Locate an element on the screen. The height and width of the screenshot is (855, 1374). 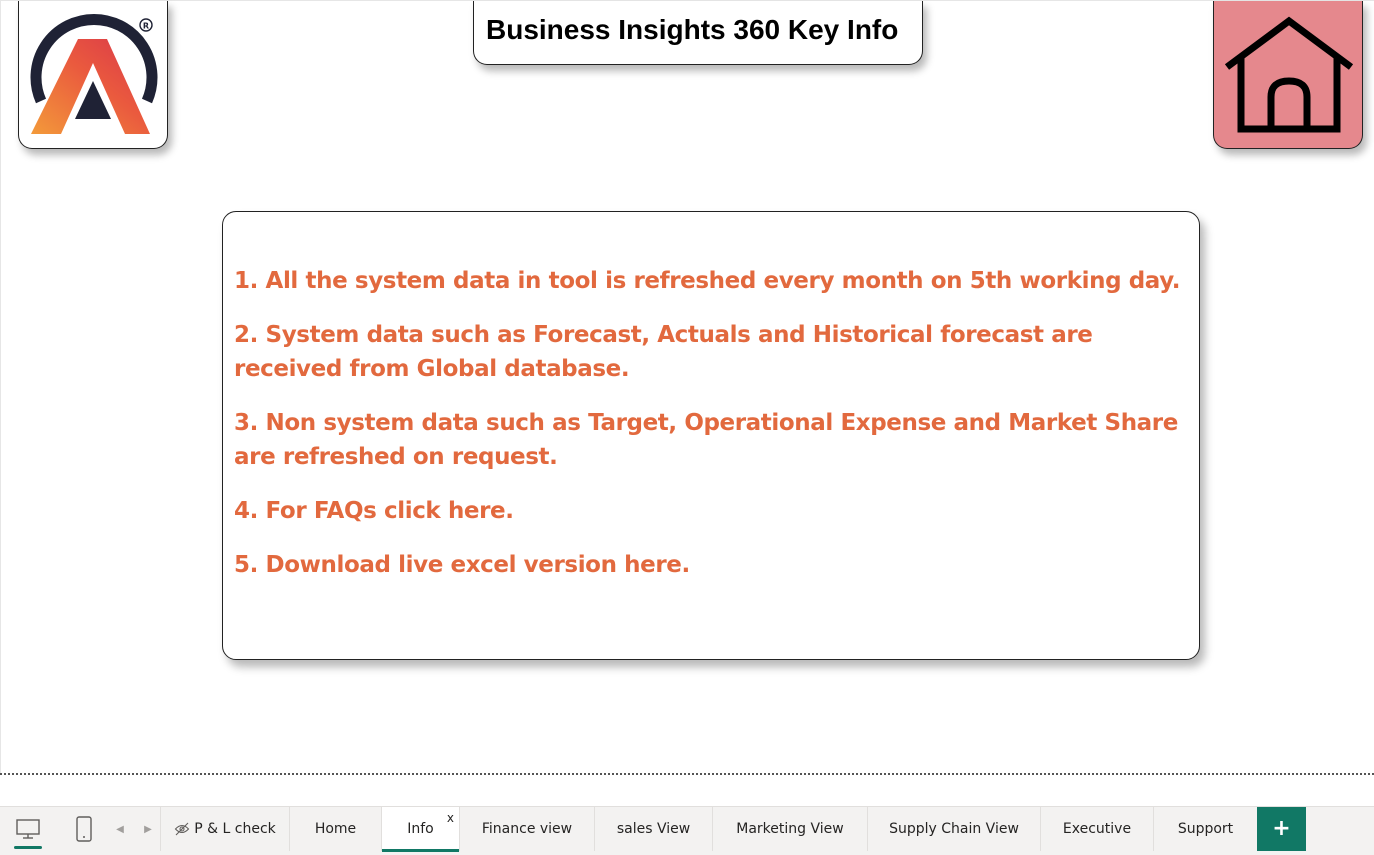
tab-finance-view: Finance view is located at coordinates (526, 829).